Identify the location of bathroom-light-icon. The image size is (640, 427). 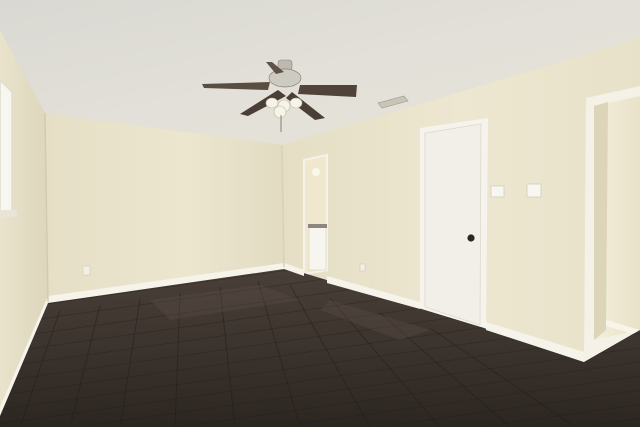
(316, 172).